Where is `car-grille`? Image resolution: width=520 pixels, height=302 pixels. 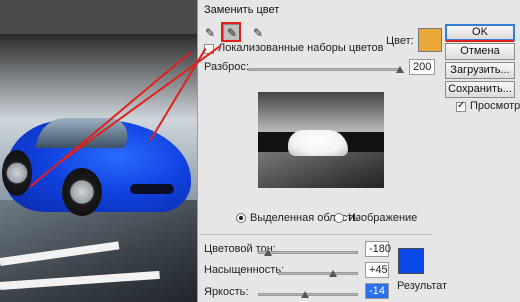 car-grille is located at coordinates (152, 189).